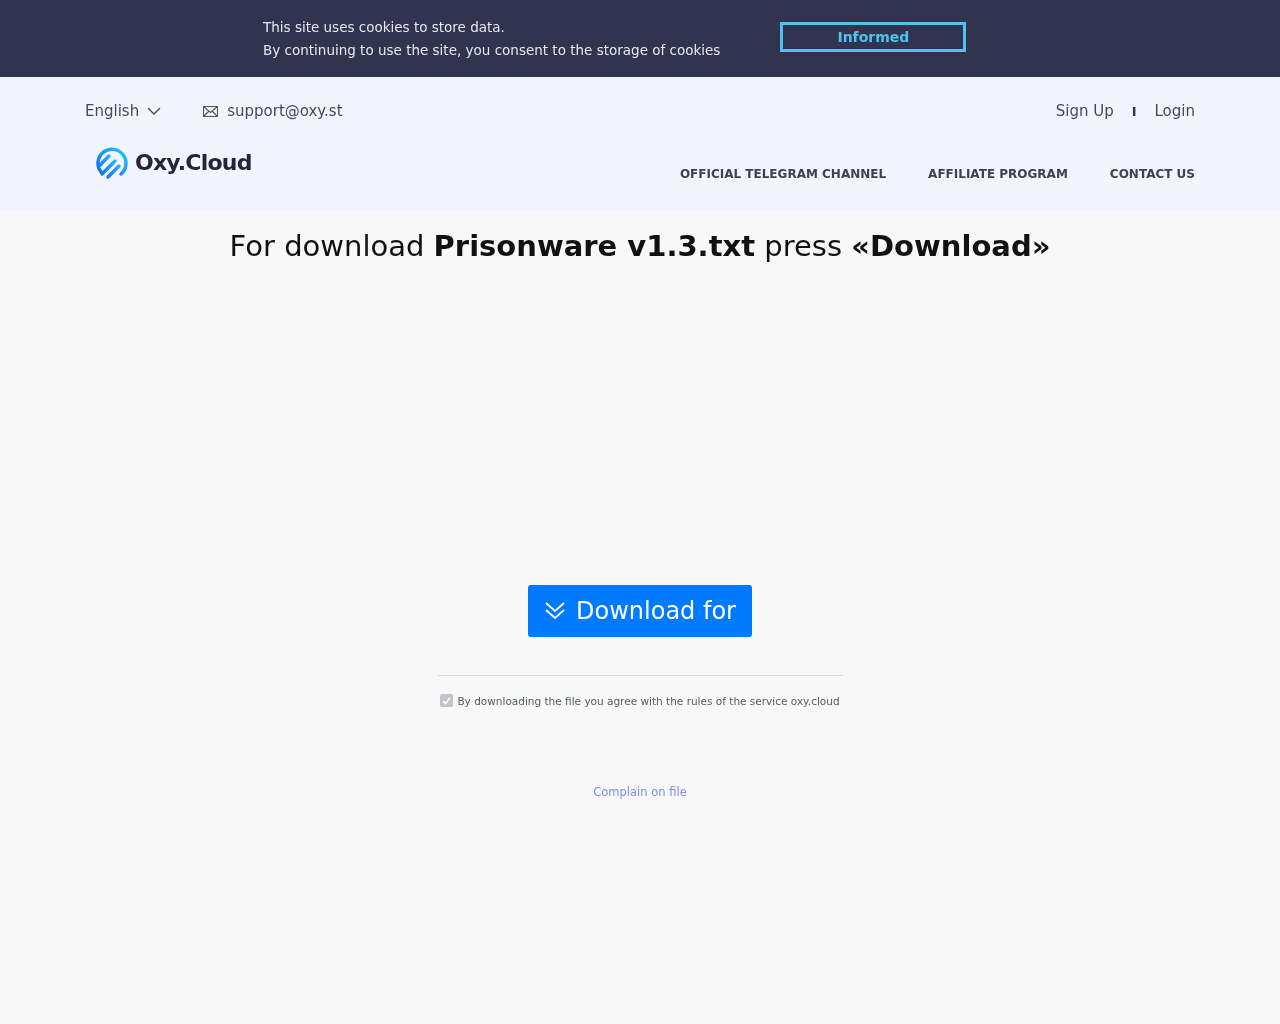 This screenshot has height=1024, width=1280. Describe the element at coordinates (384, 27) in the screenshot. I see `cookie-text: This site uses cookies to store data.` at that location.